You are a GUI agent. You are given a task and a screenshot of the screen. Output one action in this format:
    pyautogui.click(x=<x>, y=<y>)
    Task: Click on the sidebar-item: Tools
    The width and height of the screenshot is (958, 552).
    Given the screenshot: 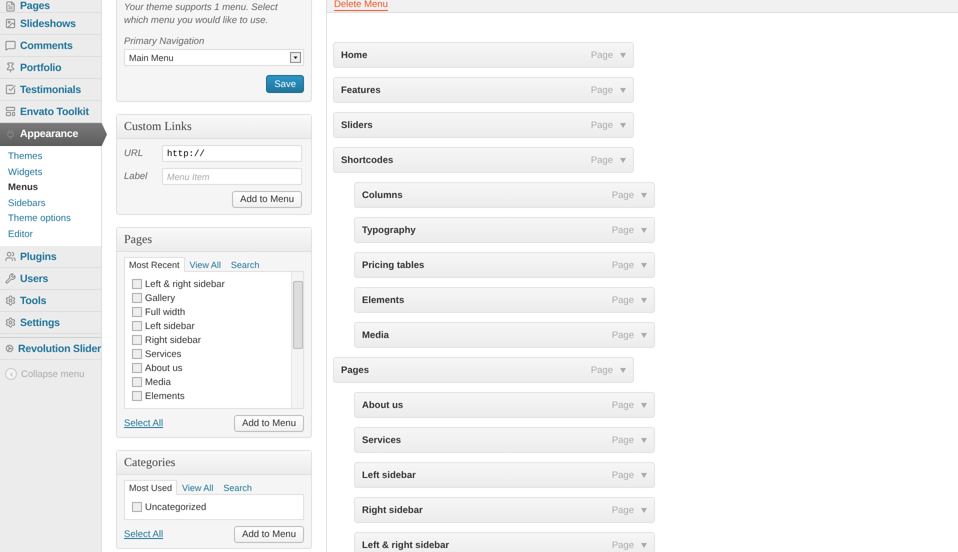 What is the action you would take?
    pyautogui.click(x=50, y=301)
    